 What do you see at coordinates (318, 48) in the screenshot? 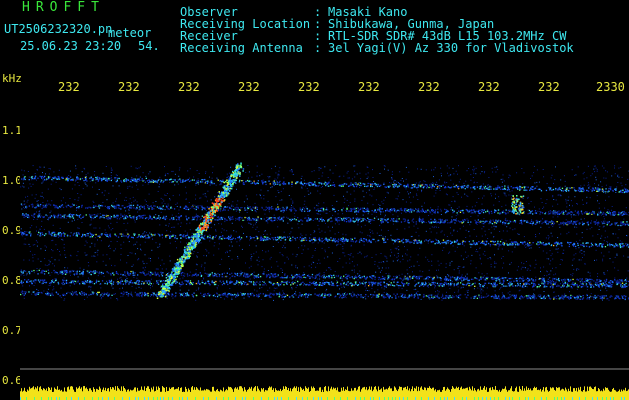
I see `field-colon: :` at bounding box center [318, 48].